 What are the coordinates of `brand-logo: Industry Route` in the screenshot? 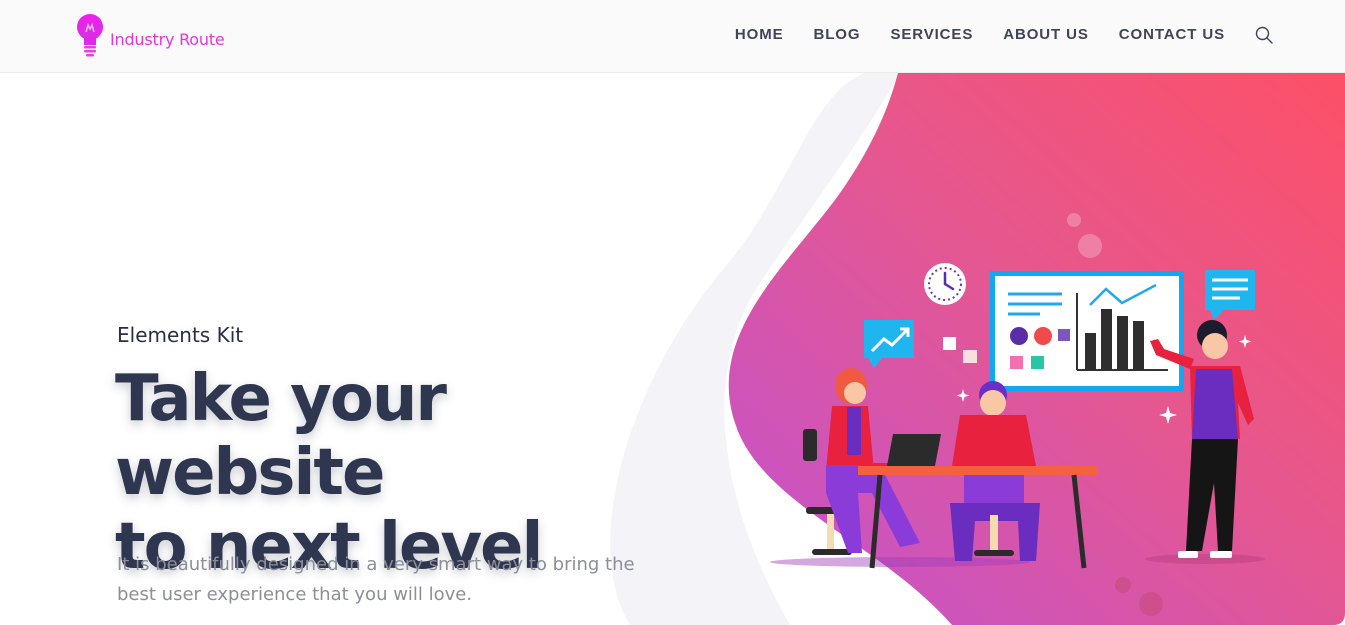 It's located at (149, 35).